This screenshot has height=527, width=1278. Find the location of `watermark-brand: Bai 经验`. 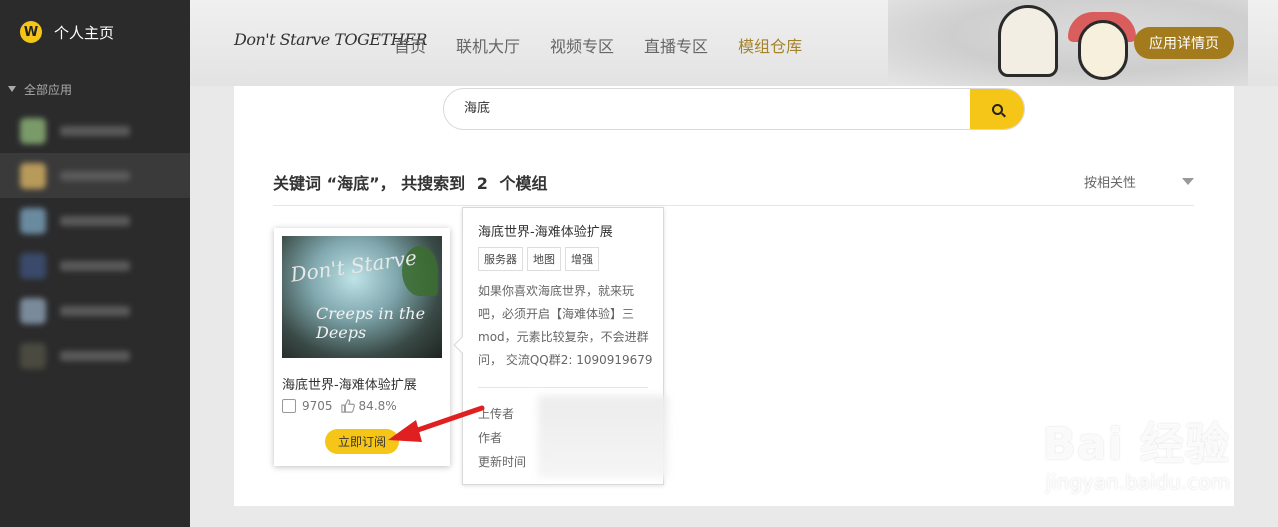

watermark-brand: Bai 经验 is located at coordinates (1136, 444).